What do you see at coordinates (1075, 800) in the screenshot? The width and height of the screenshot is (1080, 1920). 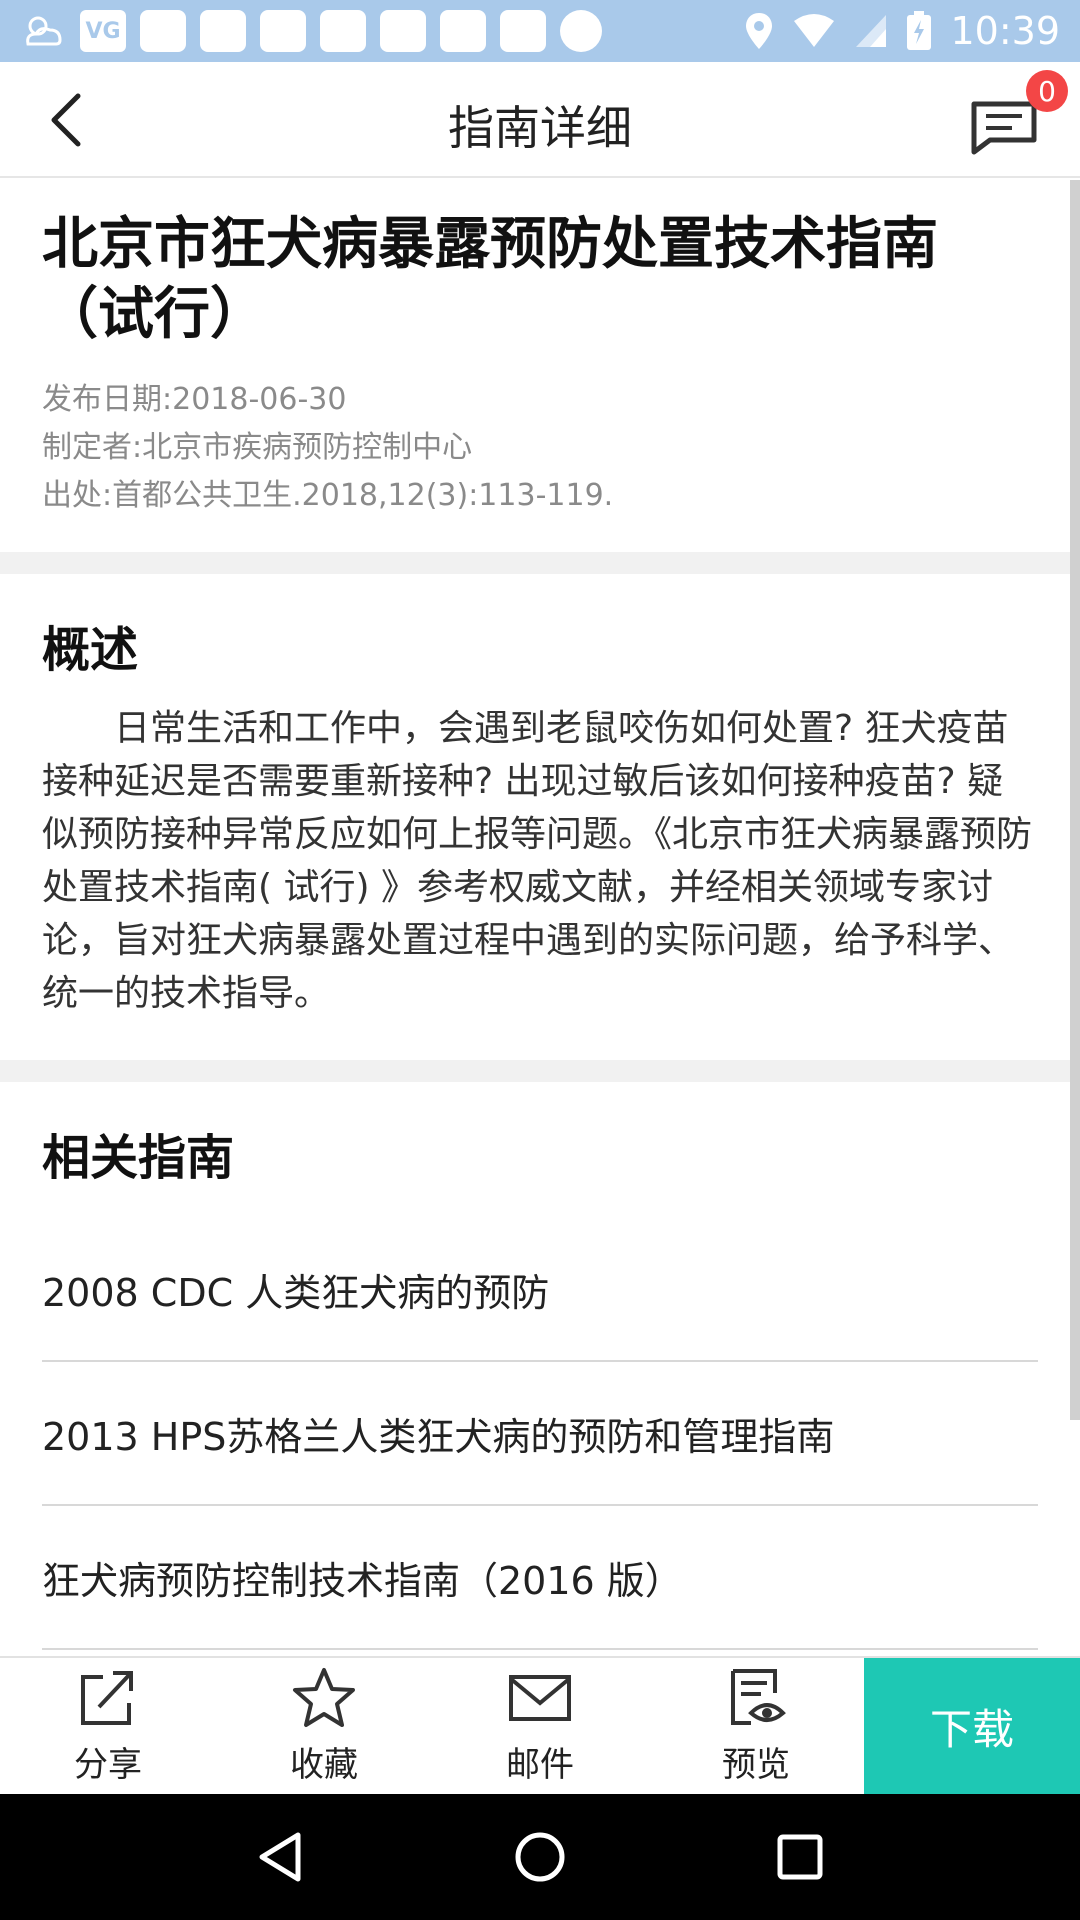 I see `scrollbar` at bounding box center [1075, 800].